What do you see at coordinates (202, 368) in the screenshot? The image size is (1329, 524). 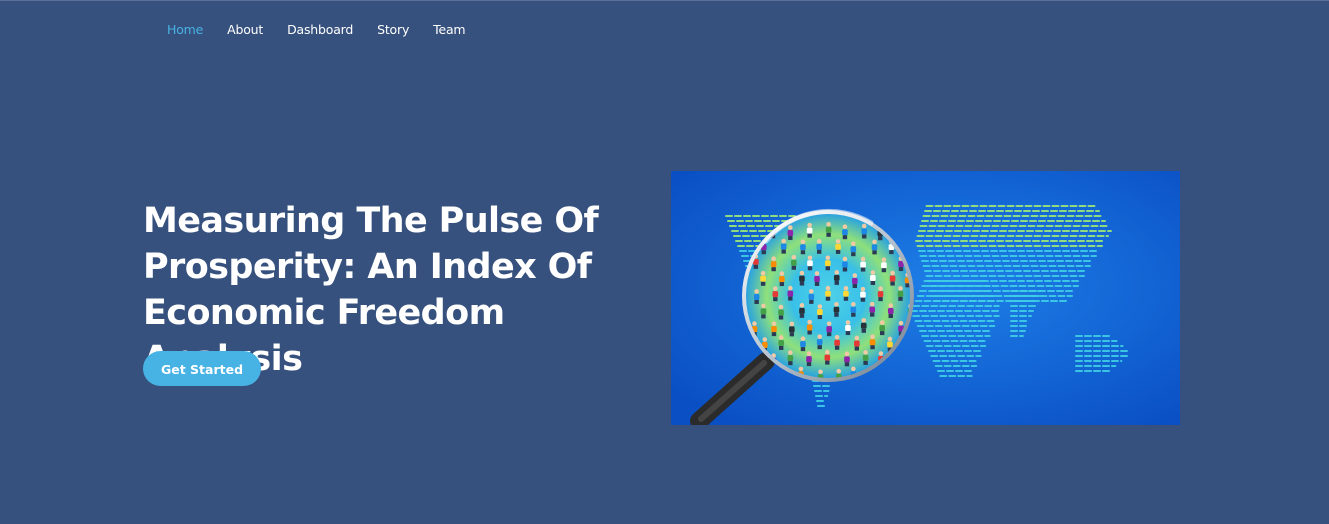 I see `get-started-button: Get Started` at bounding box center [202, 368].